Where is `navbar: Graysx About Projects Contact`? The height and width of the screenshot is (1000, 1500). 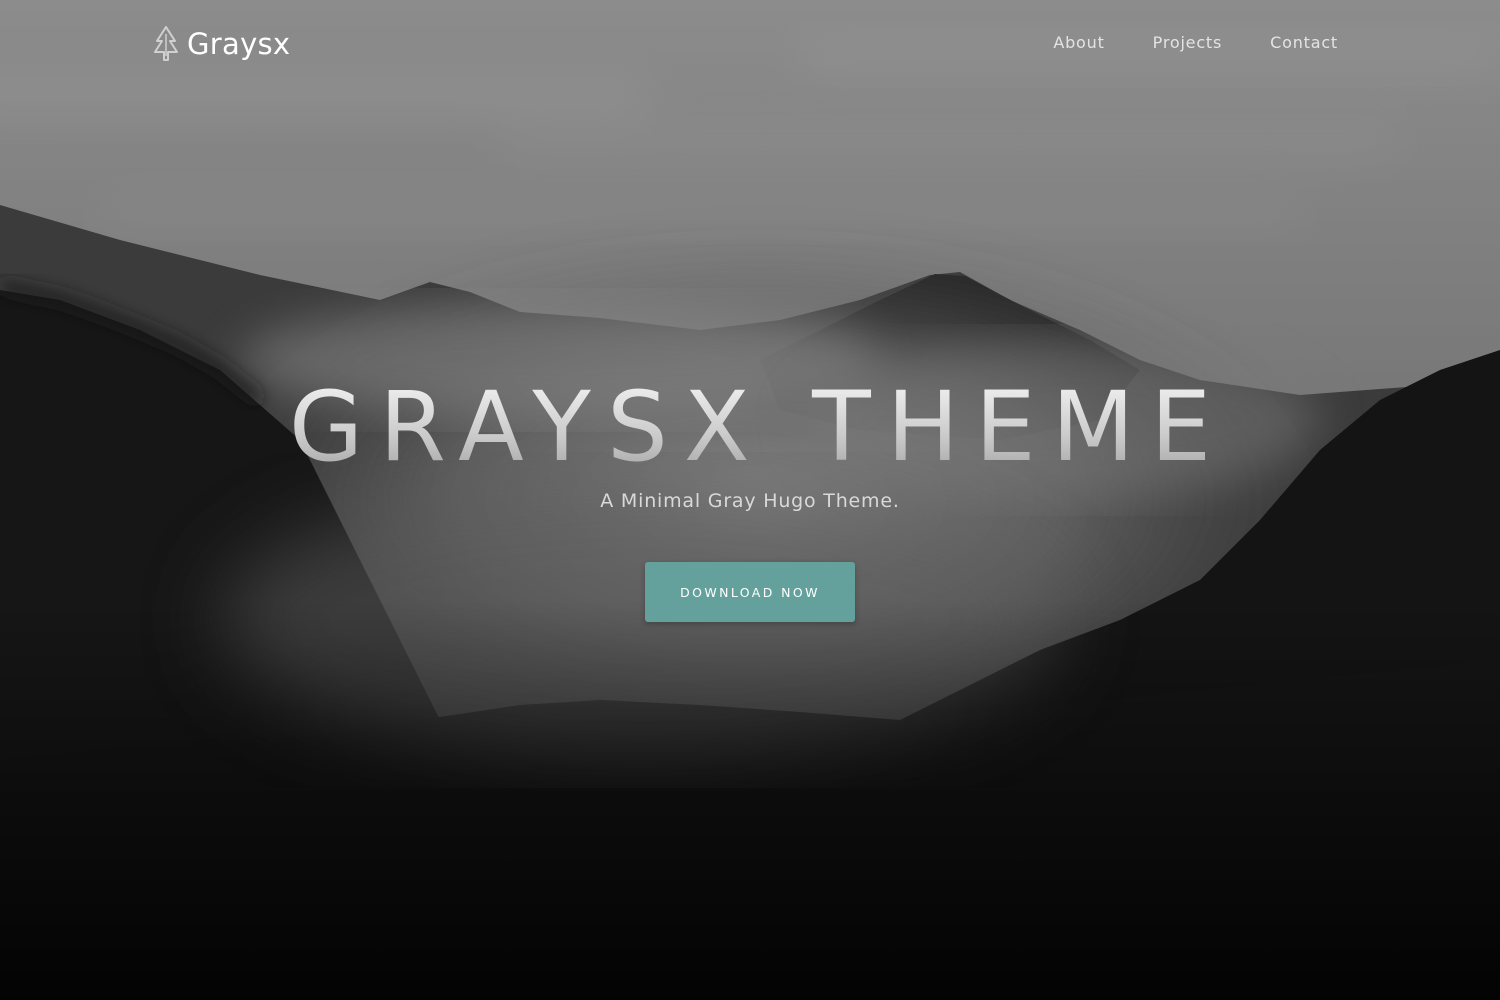
navbar: Graysx About Projects Contact is located at coordinates (750, 44).